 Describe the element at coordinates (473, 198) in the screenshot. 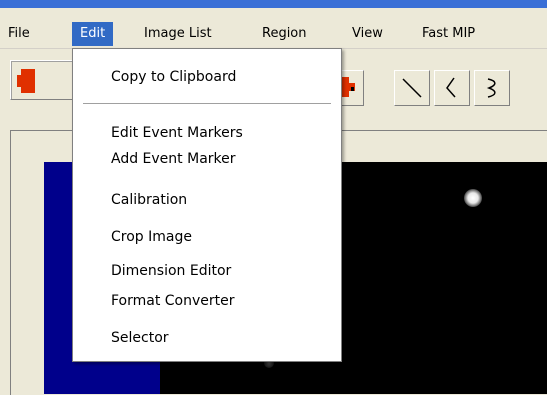

I see `bright-spot` at that location.